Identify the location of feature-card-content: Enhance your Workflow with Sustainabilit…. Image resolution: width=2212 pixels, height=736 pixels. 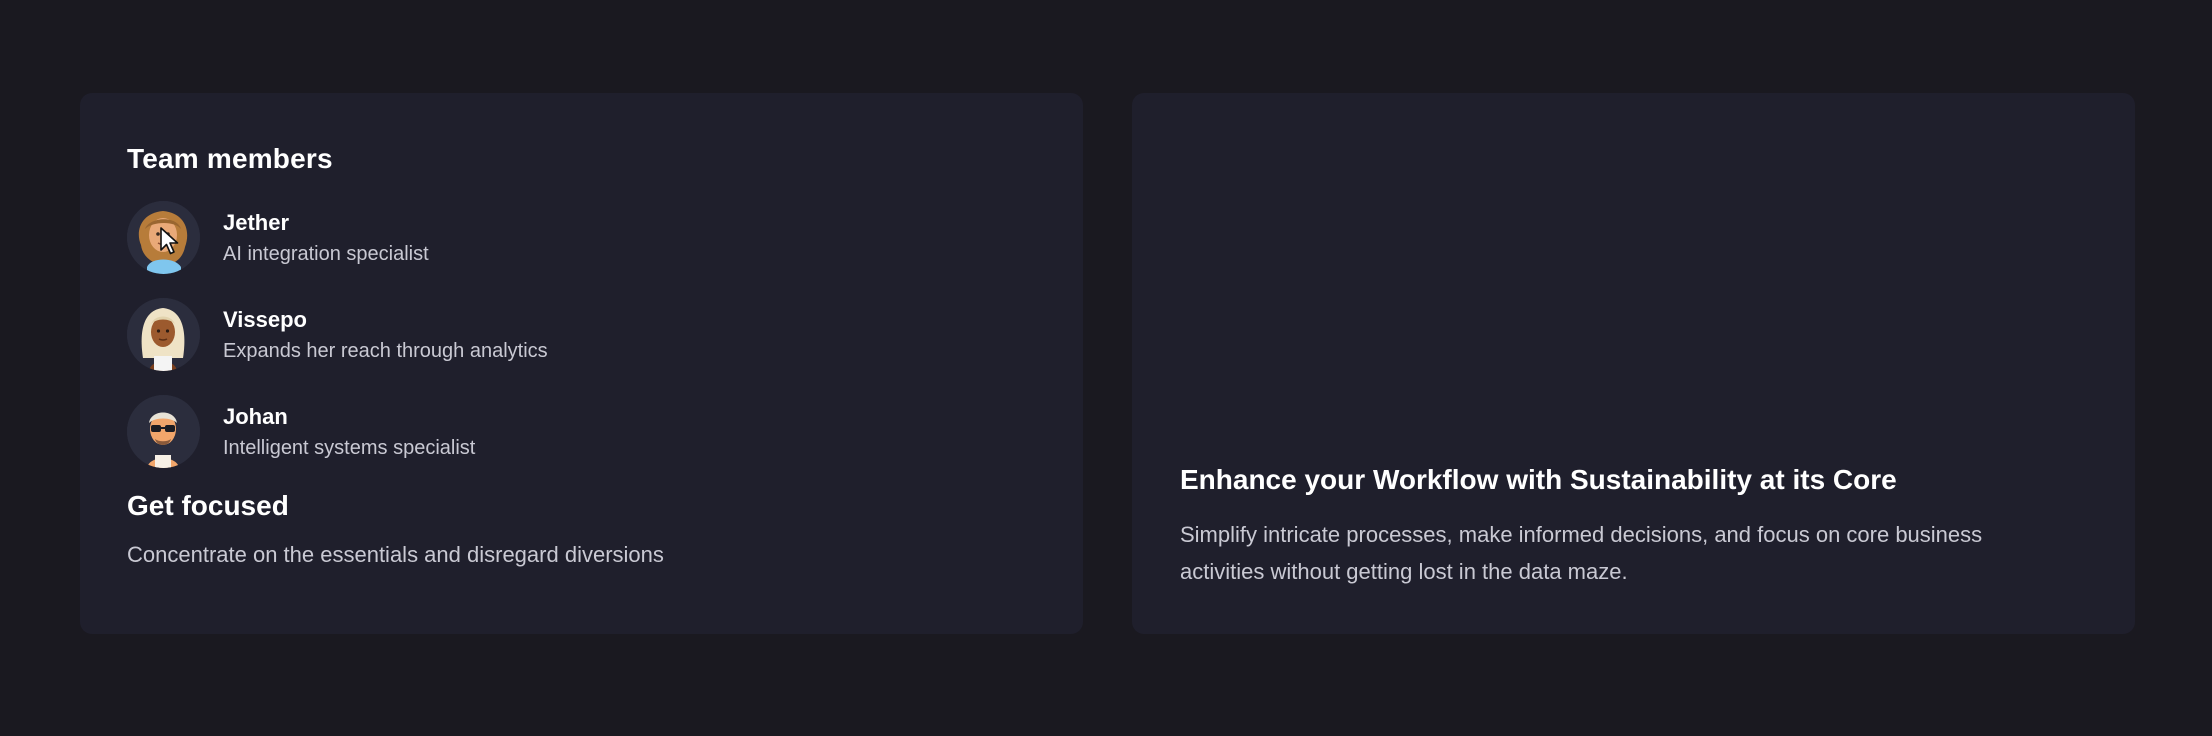
(1633, 526).